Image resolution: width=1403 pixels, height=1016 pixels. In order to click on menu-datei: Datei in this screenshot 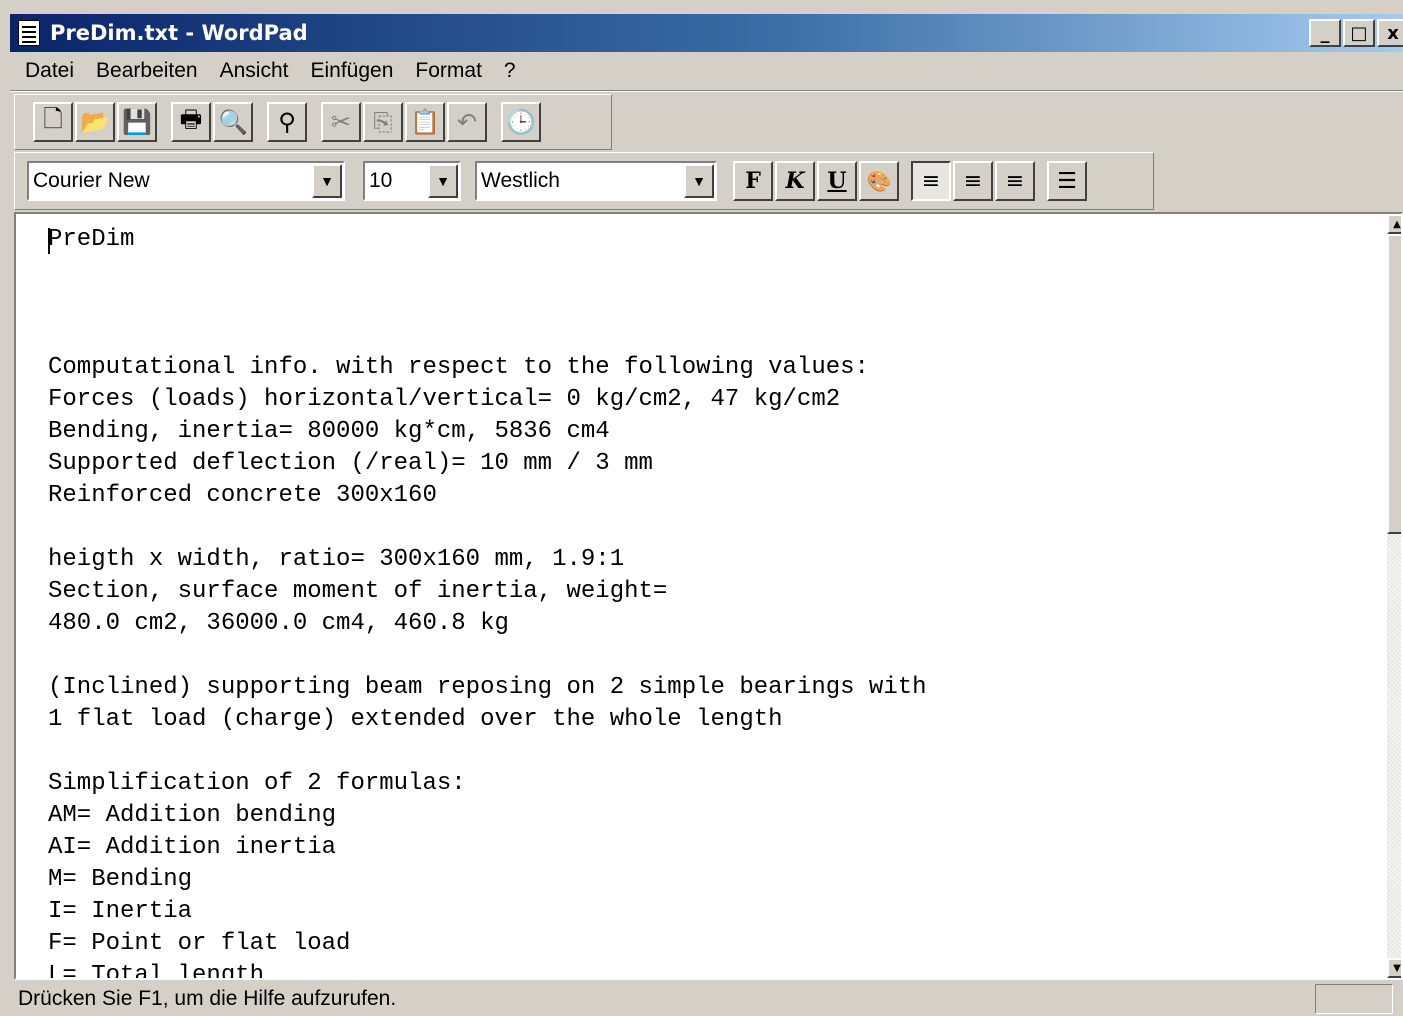, I will do `click(49, 71)`.